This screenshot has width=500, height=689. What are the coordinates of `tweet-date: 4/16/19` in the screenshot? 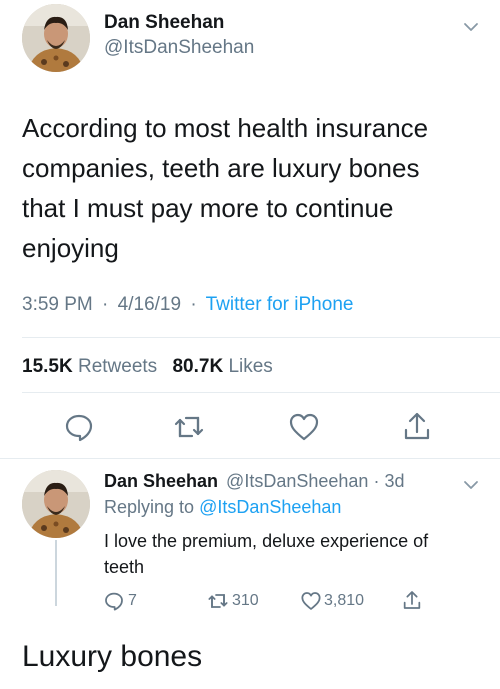 It's located at (149, 304).